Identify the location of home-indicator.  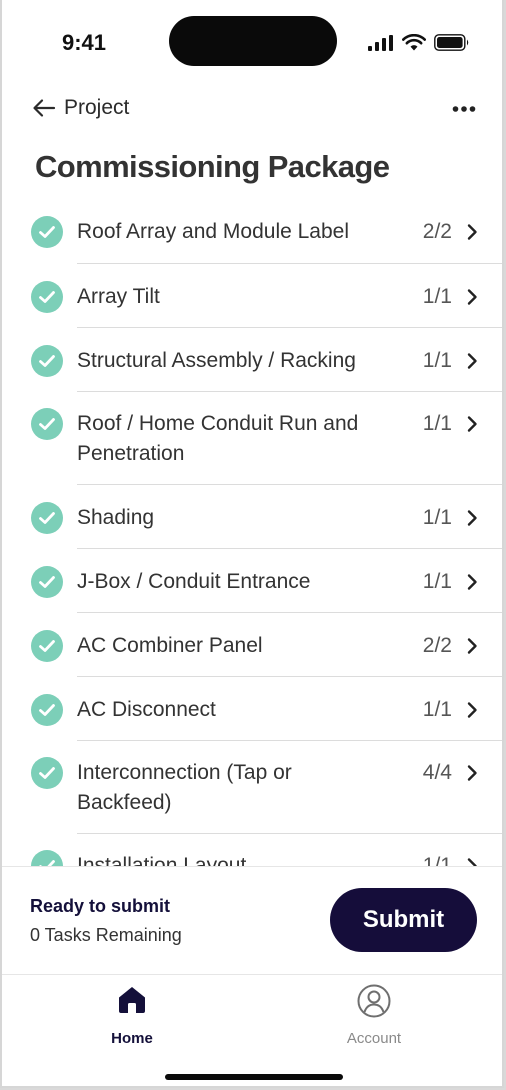
(254, 1077).